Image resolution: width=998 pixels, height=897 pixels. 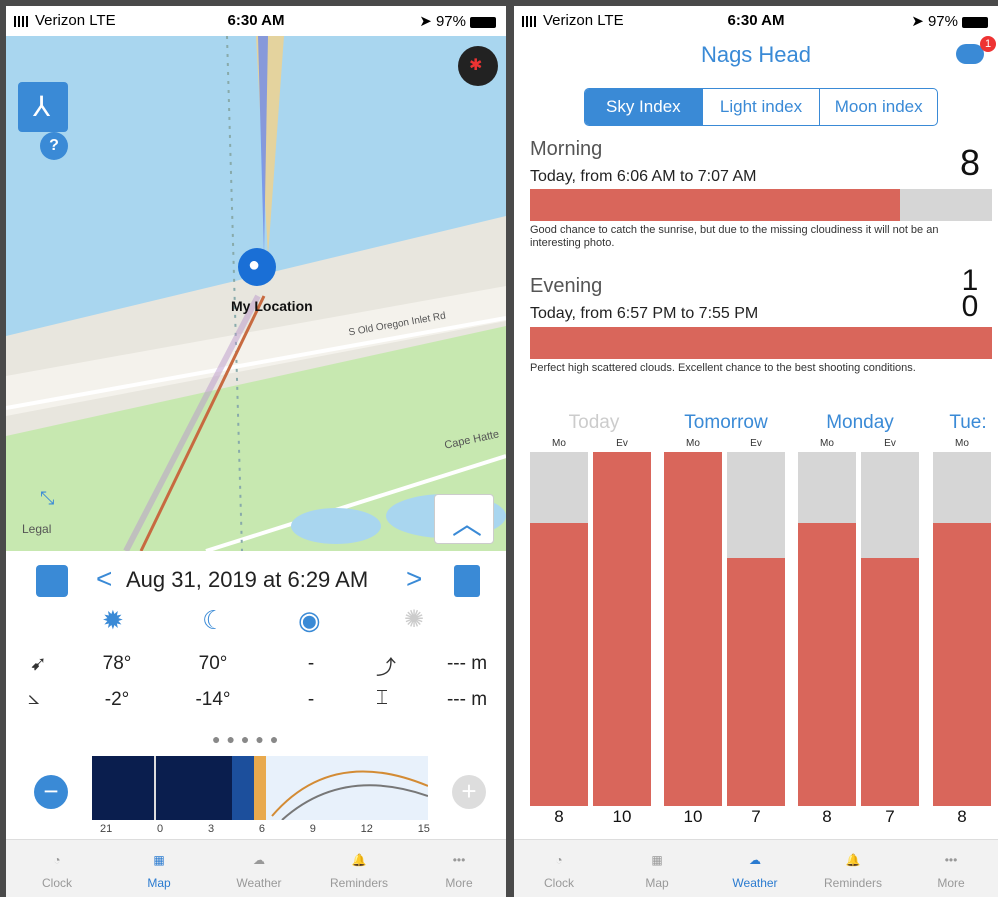 What do you see at coordinates (726, 422) in the screenshot?
I see `day-tomorrow: Tomorrow` at bounding box center [726, 422].